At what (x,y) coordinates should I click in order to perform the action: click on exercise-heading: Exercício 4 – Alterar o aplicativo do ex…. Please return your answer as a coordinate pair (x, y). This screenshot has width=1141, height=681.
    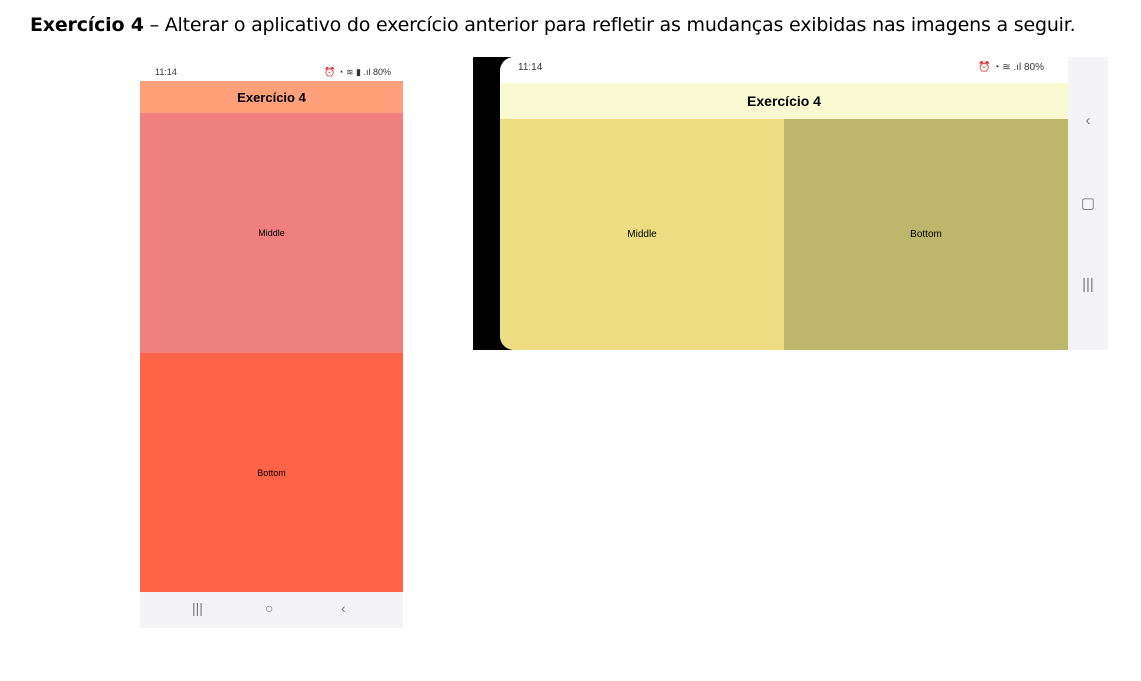
    Looking at the image, I should click on (553, 25).